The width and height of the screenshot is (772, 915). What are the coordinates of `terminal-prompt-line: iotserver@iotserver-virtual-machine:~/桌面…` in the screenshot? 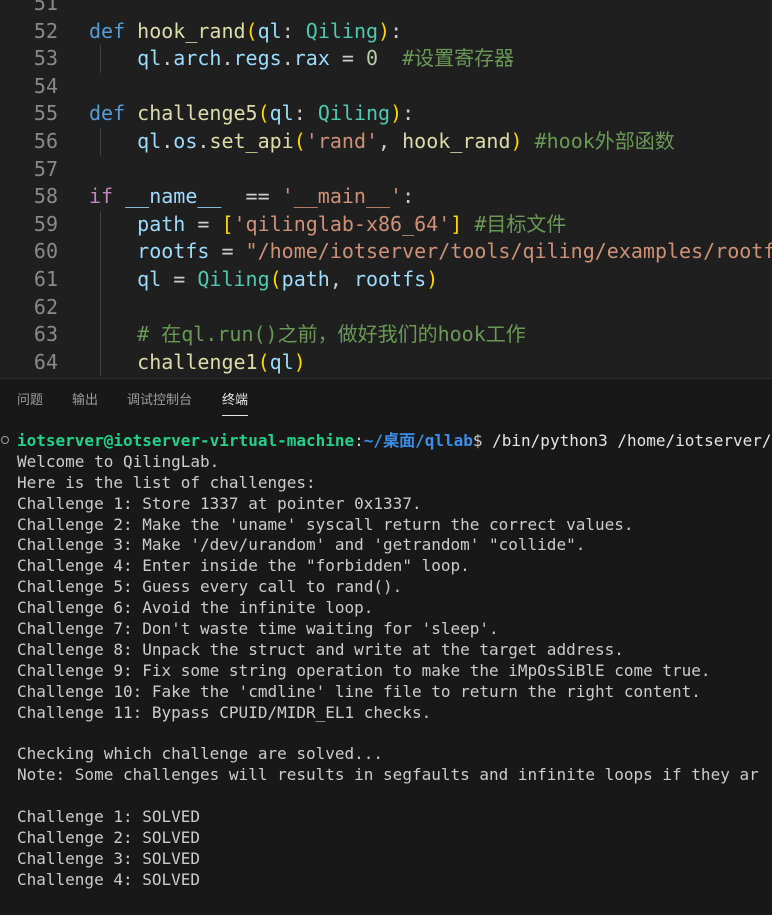 It's located at (386, 441).